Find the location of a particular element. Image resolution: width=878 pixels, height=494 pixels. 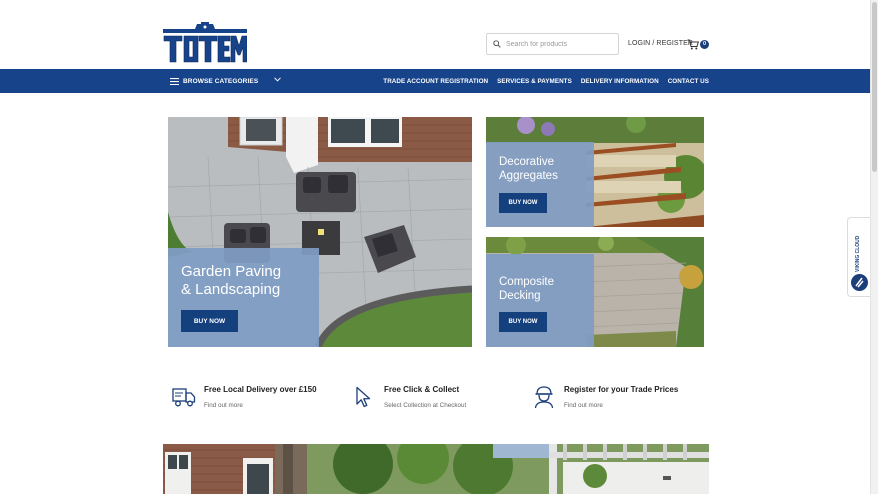

decorative-aggregates-tile: Decorative Aggregates BUY NOW is located at coordinates (595, 172).